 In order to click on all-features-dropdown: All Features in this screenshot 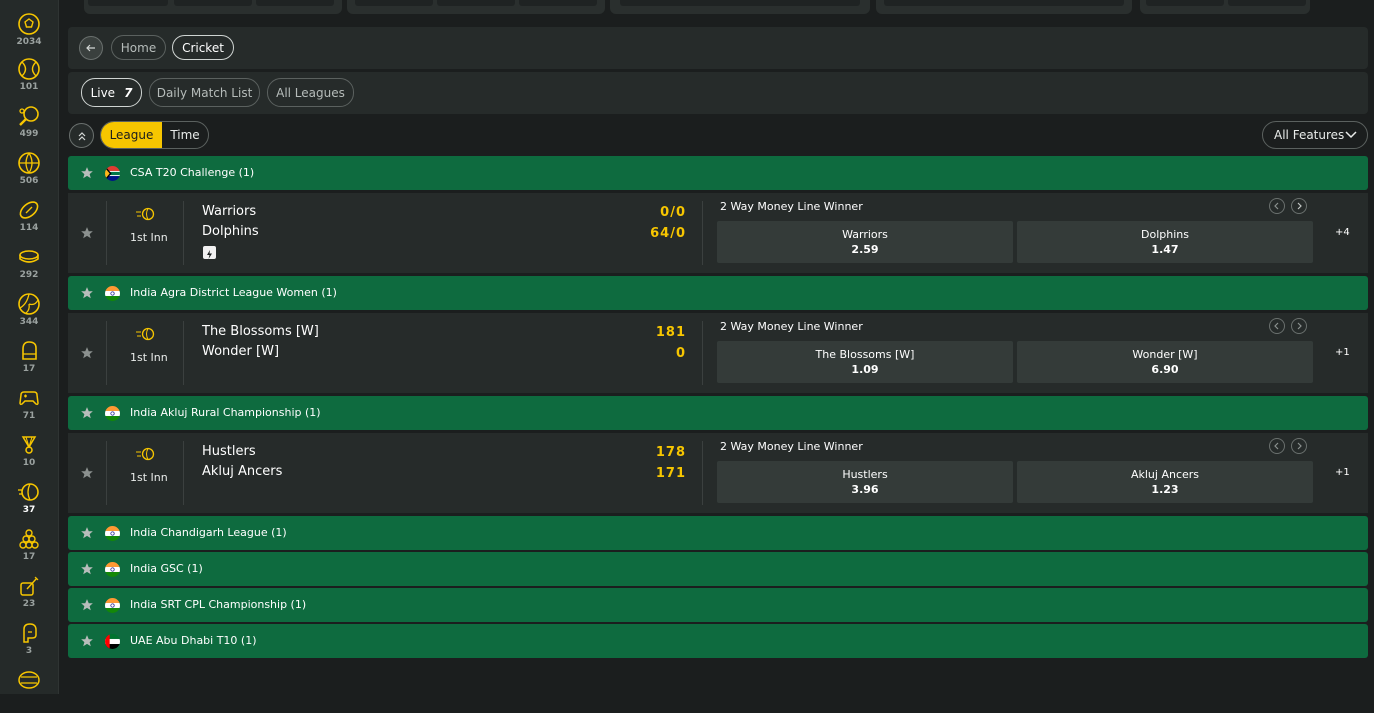, I will do `click(1315, 135)`.